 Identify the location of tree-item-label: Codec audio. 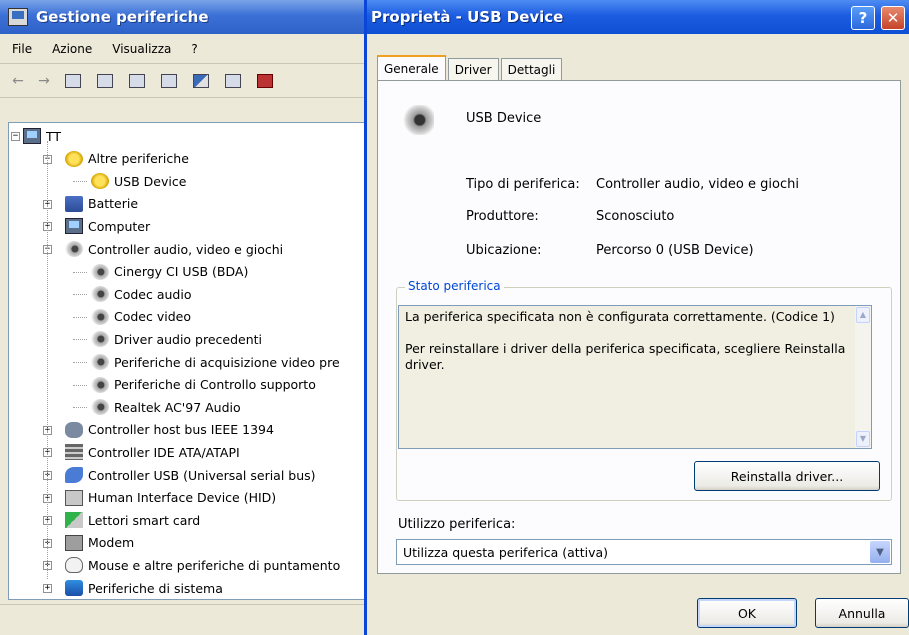
(153, 294).